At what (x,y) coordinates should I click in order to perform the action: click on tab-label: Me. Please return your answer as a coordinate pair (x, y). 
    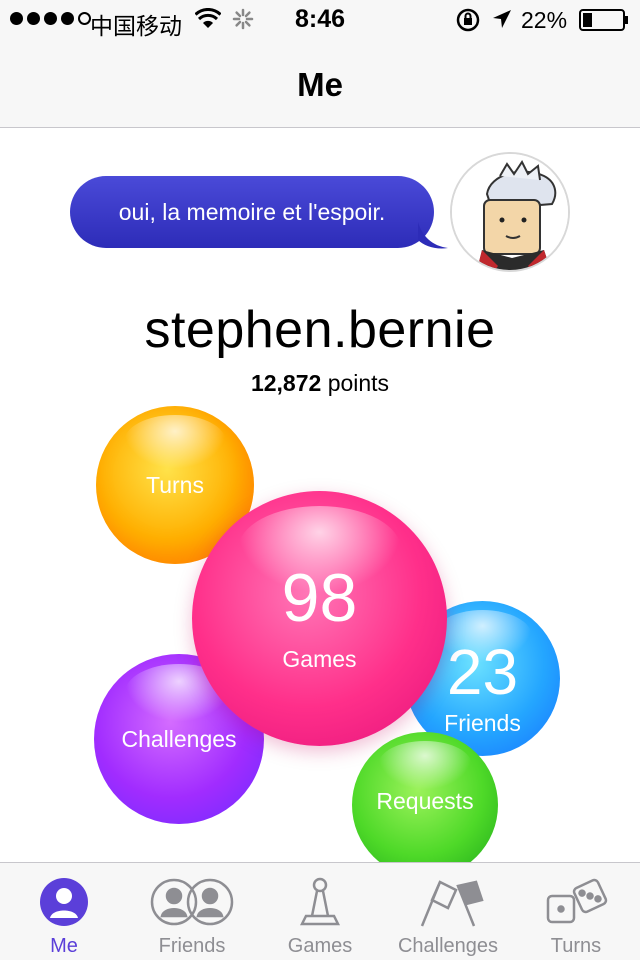
    Looking at the image, I should click on (64, 946).